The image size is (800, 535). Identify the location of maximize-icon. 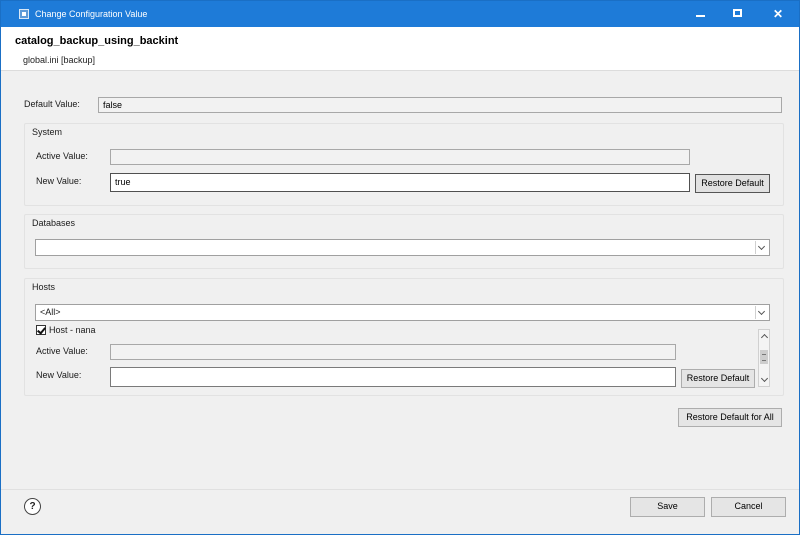
(737, 13).